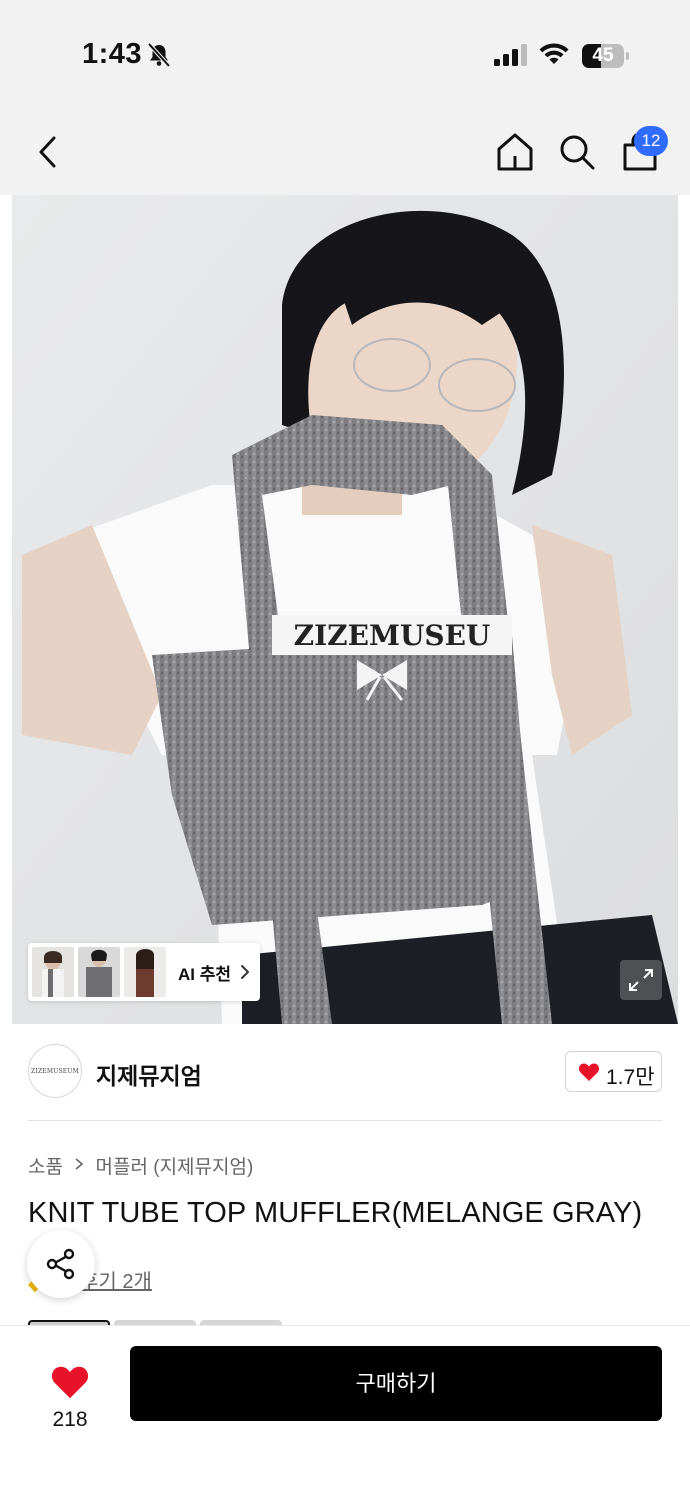 The height and width of the screenshot is (1500, 690). What do you see at coordinates (603, 55) in the screenshot?
I see `battery-level: 45` at bounding box center [603, 55].